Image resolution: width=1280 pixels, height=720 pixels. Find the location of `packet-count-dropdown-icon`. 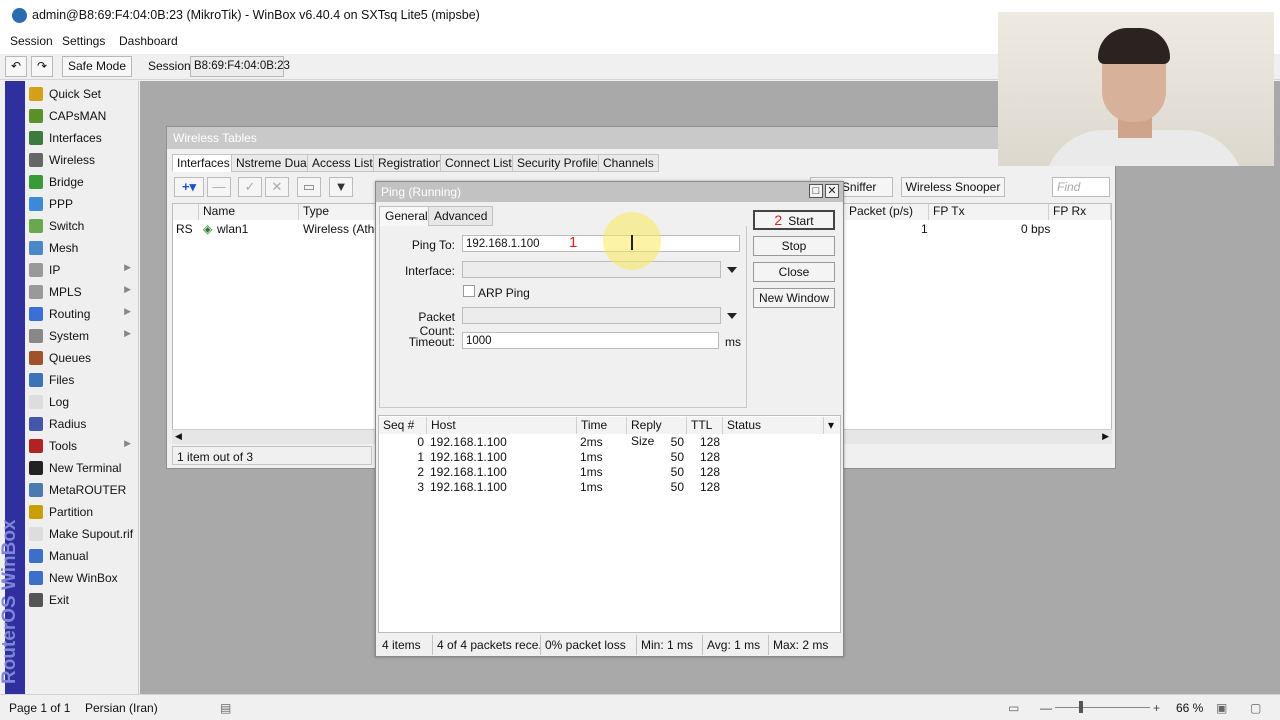

packet-count-dropdown-icon is located at coordinates (732, 316).